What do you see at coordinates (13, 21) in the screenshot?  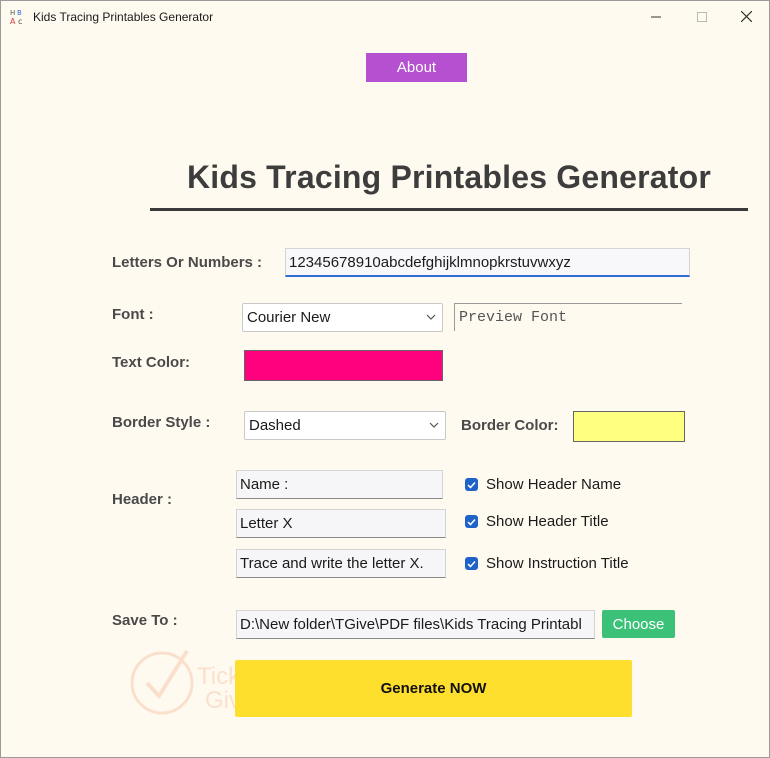 I see `svg-text: A` at bounding box center [13, 21].